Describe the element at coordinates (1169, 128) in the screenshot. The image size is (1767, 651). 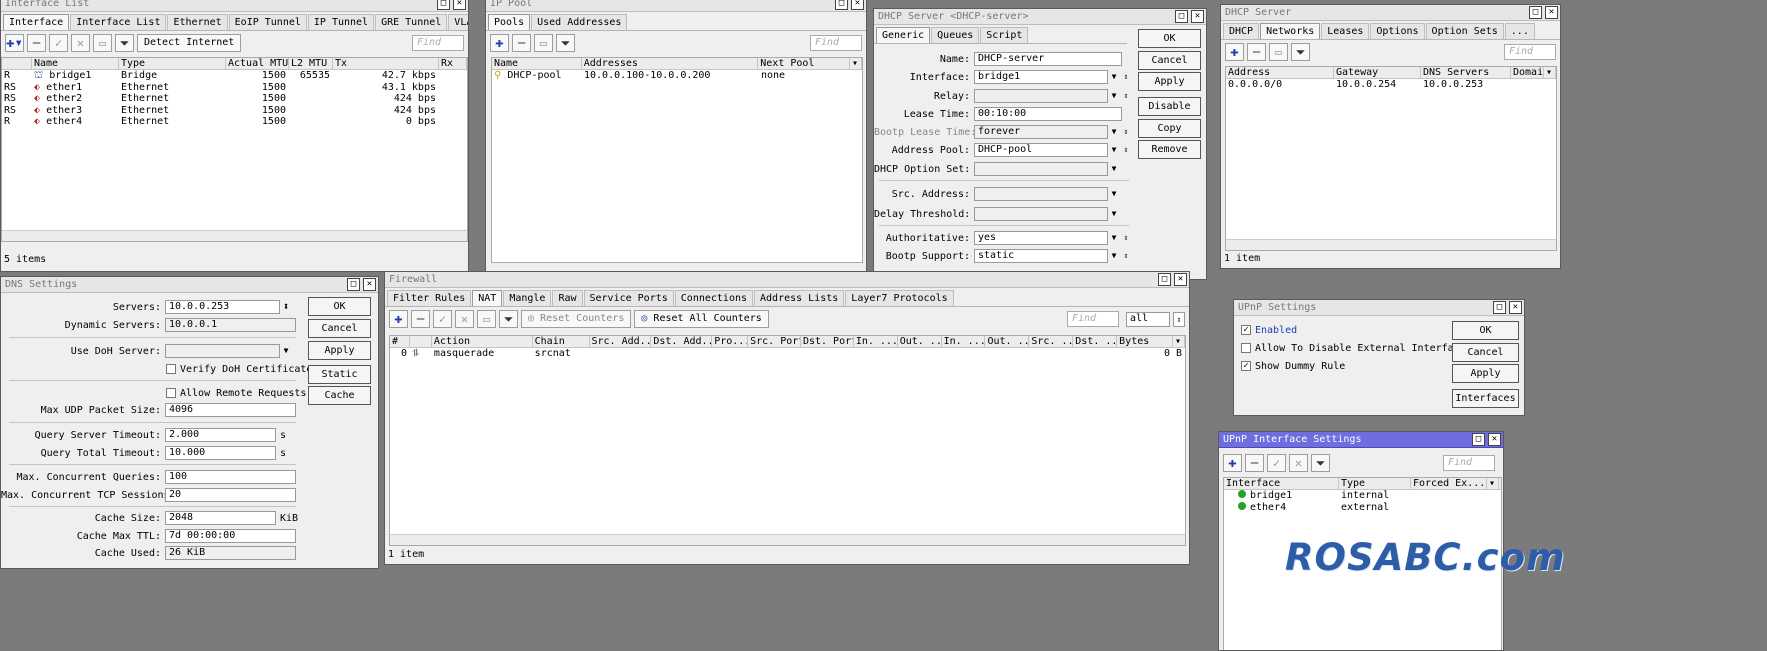
I see `copy-button: Copy` at that location.